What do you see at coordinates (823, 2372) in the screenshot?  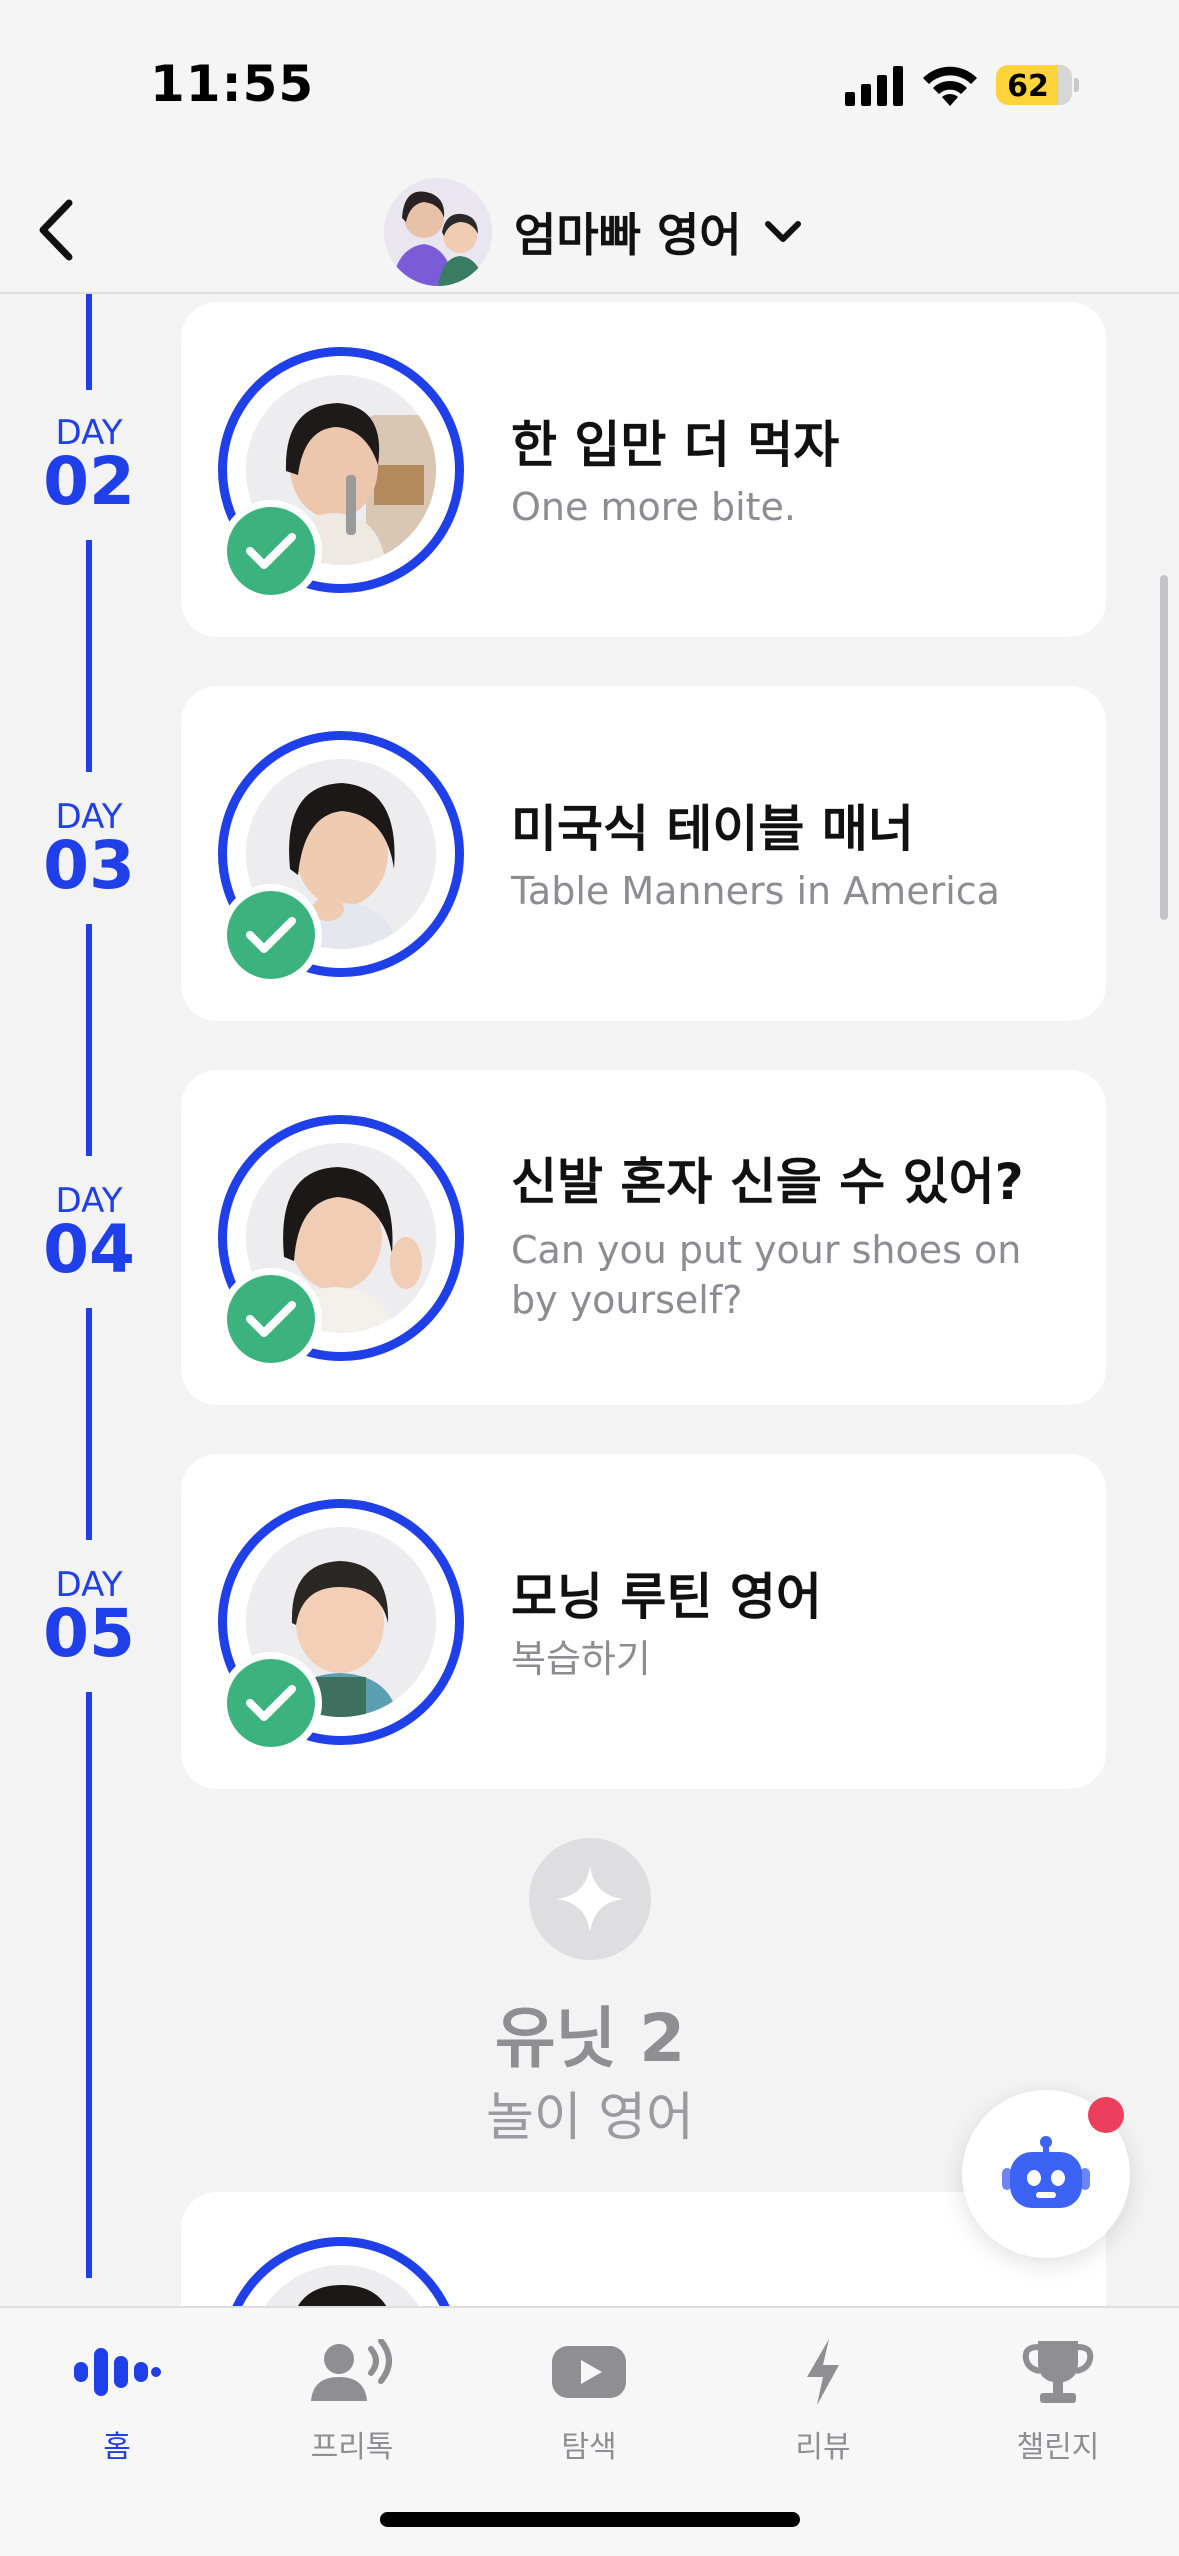 I see `lightning-icon` at bounding box center [823, 2372].